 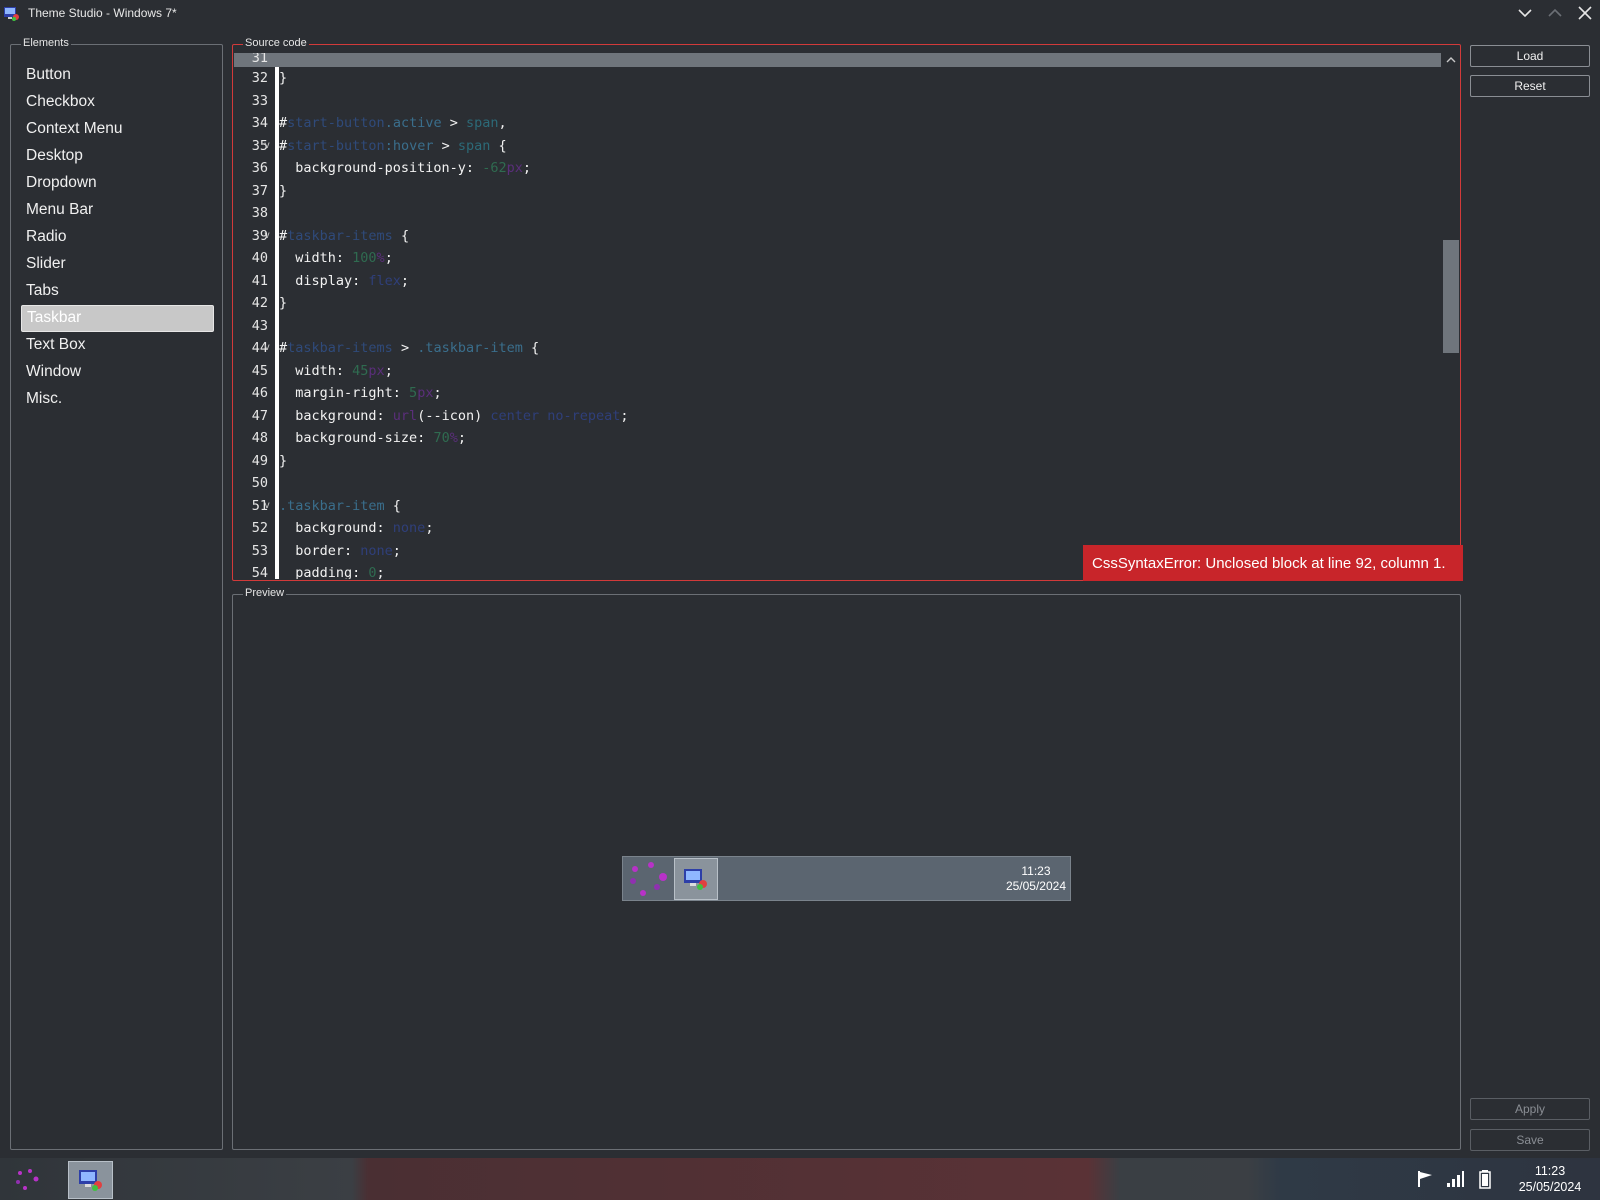 I want to click on line-number: 39, so click(x=259, y=235).